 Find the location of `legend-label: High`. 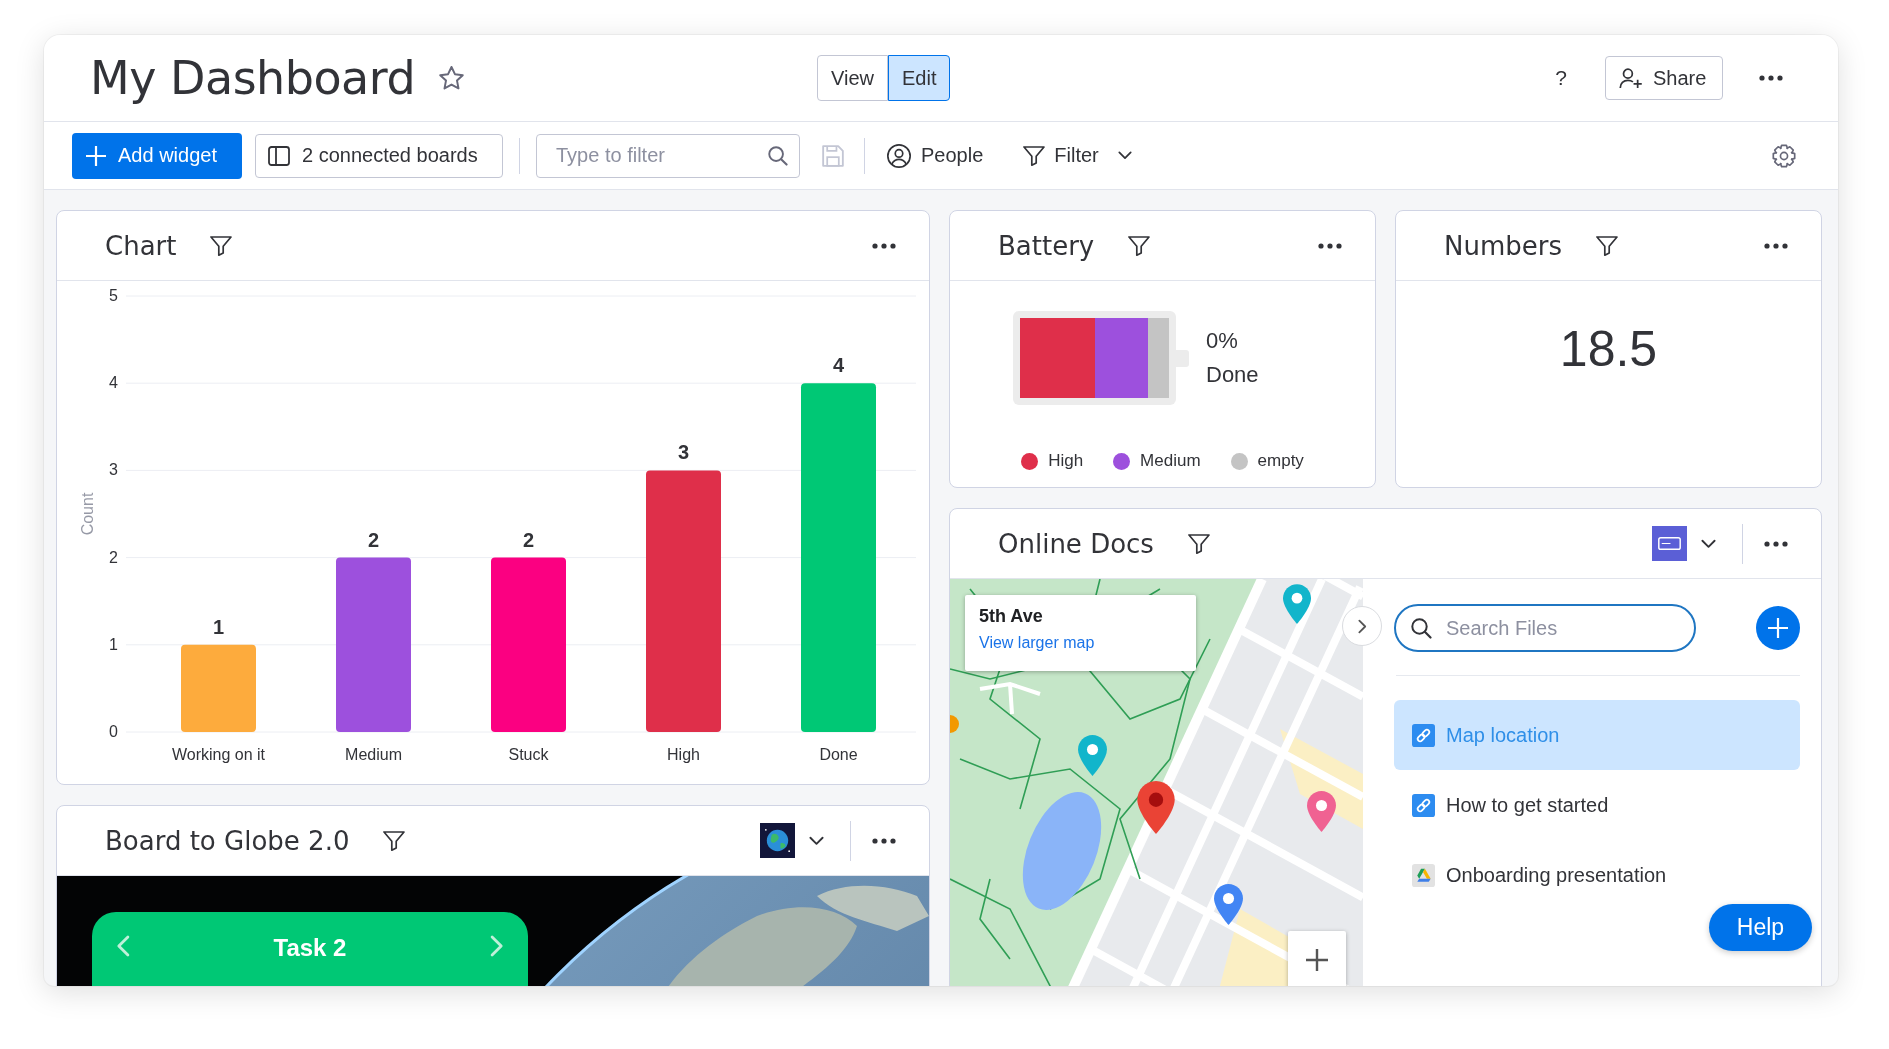

legend-label: High is located at coordinates (1066, 461).